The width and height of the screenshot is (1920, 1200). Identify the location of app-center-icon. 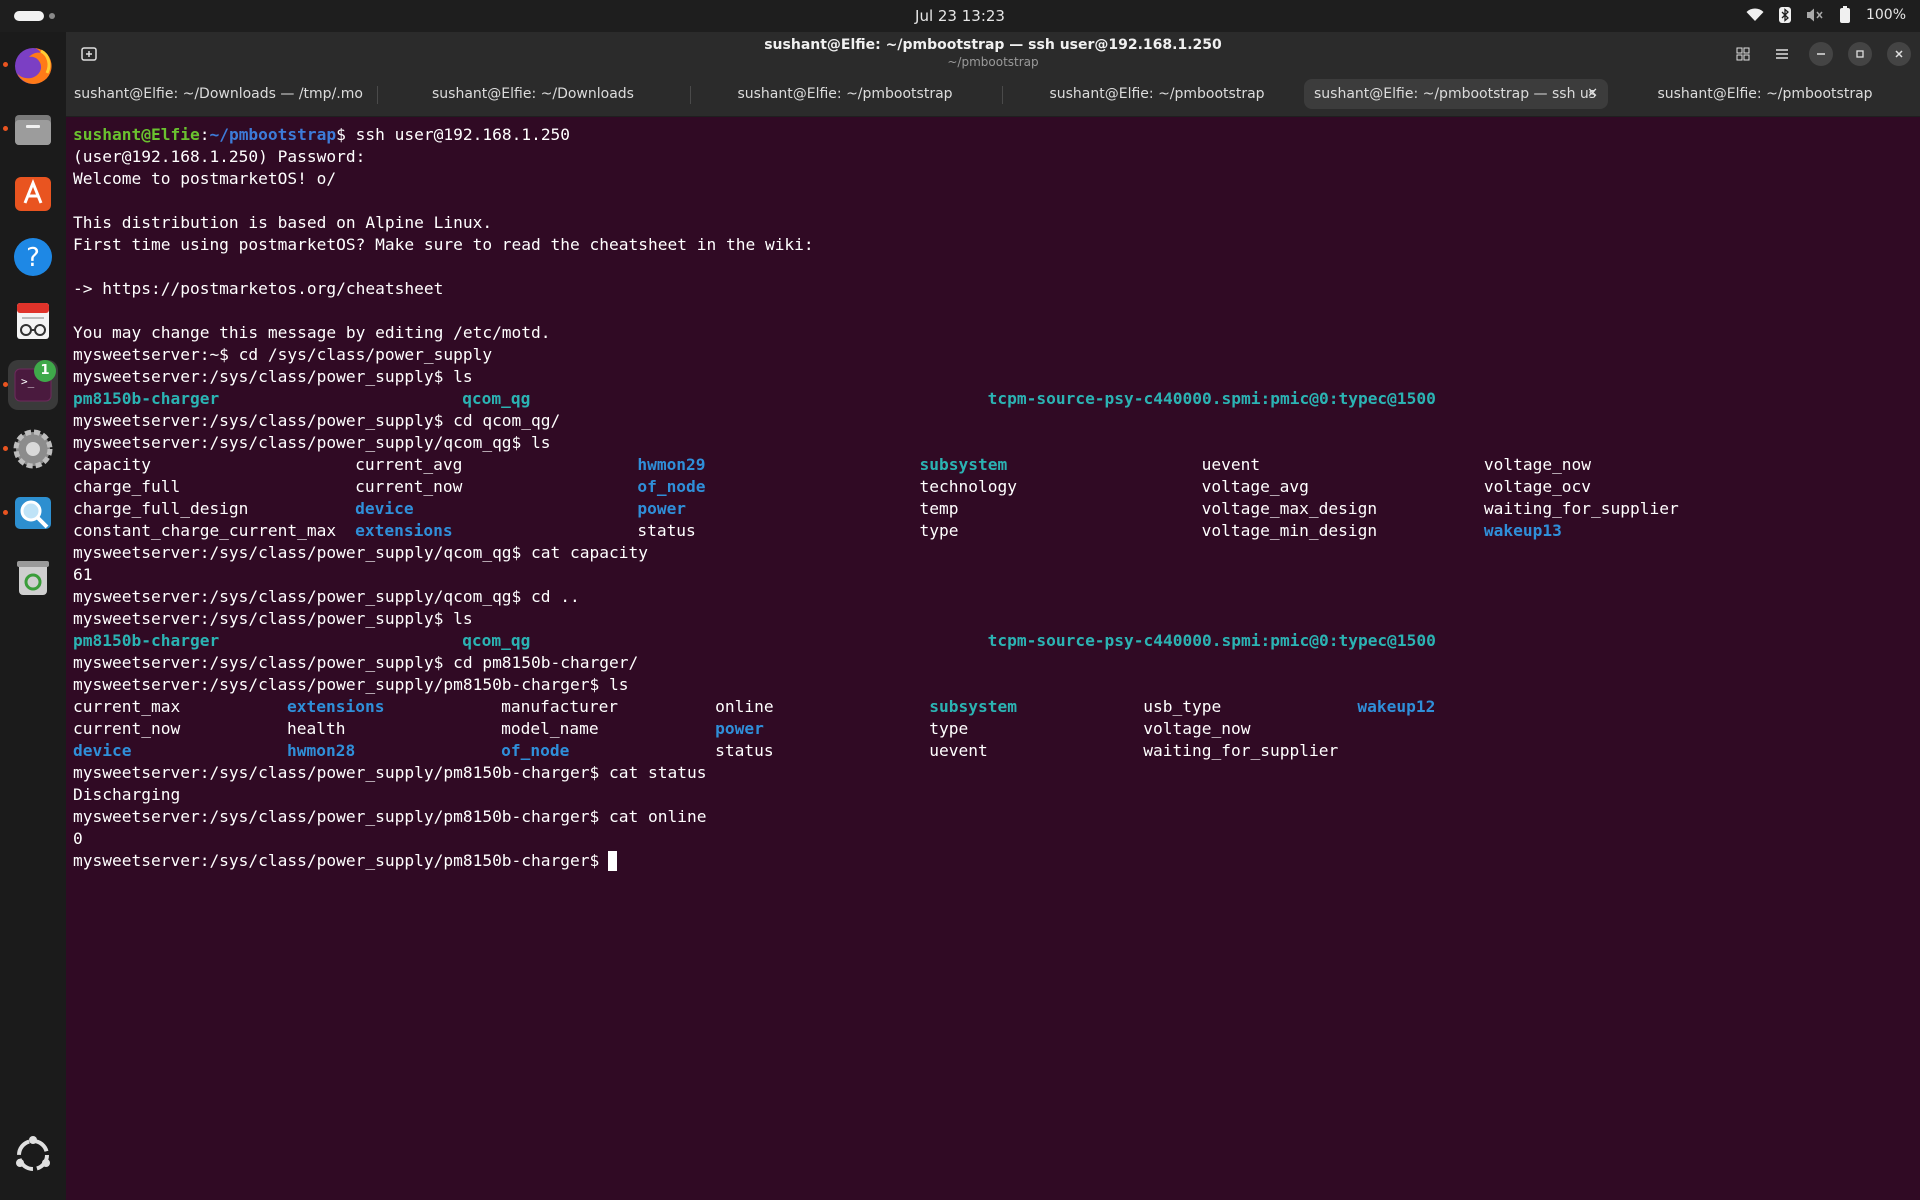
(33, 194).